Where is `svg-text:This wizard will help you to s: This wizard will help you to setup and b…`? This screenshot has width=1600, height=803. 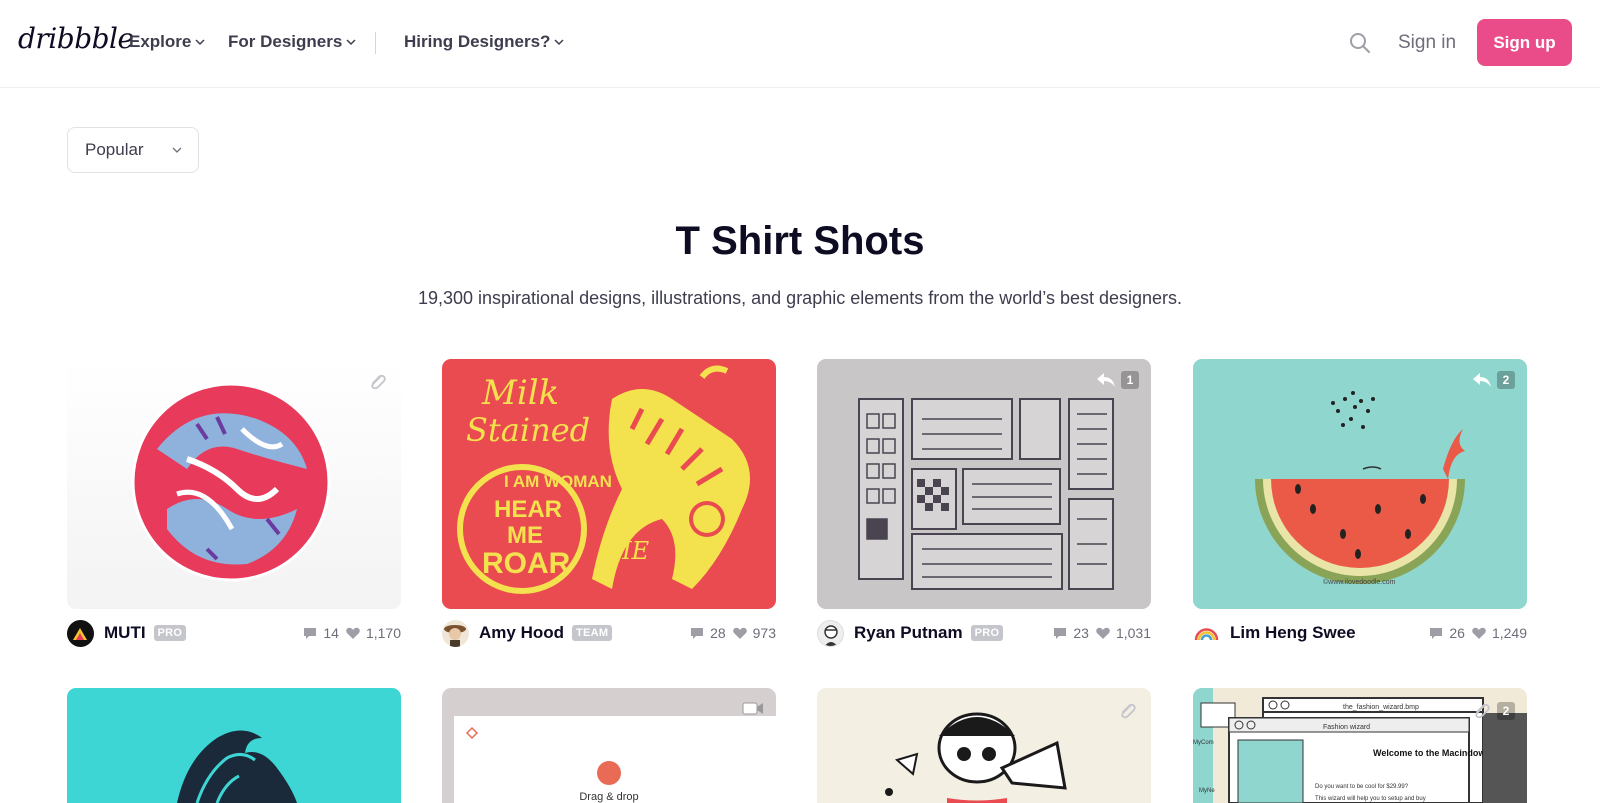
svg-text:This wizard will help you to s: This wizard will help you to setup and b… is located at coordinates (1370, 799).